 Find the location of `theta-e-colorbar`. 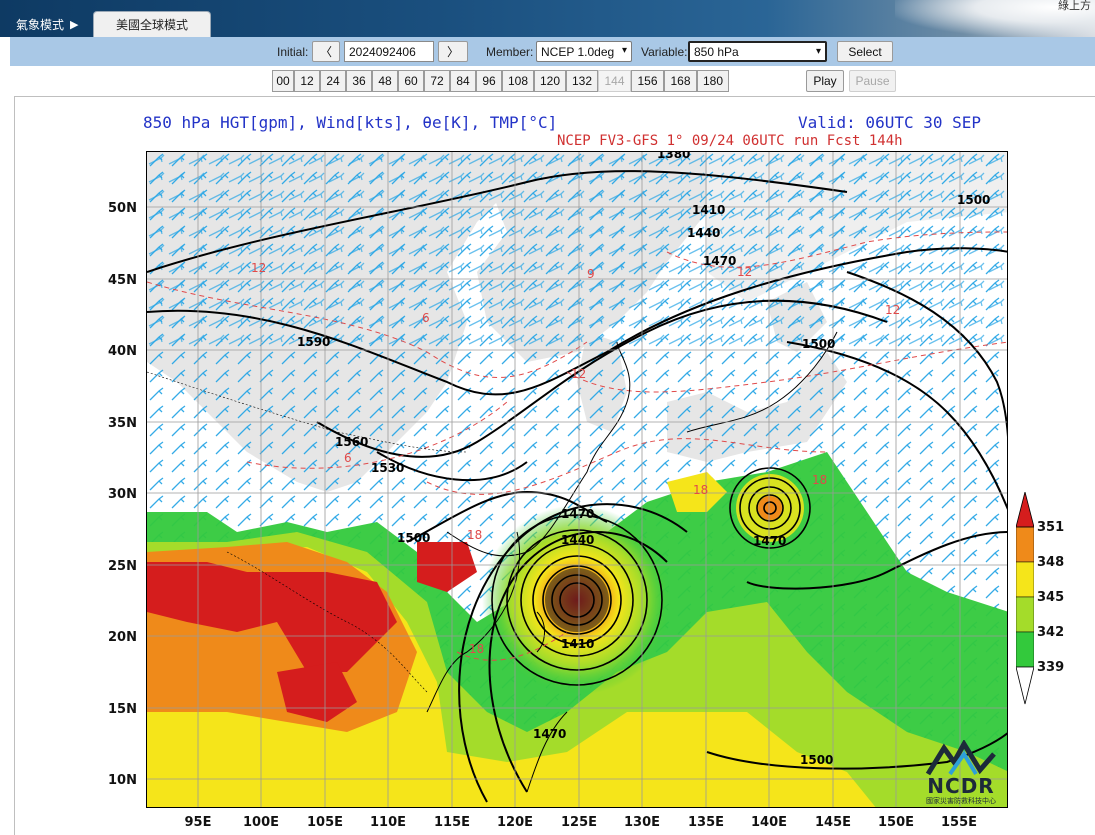

theta-e-colorbar is located at coordinates (1025, 598).